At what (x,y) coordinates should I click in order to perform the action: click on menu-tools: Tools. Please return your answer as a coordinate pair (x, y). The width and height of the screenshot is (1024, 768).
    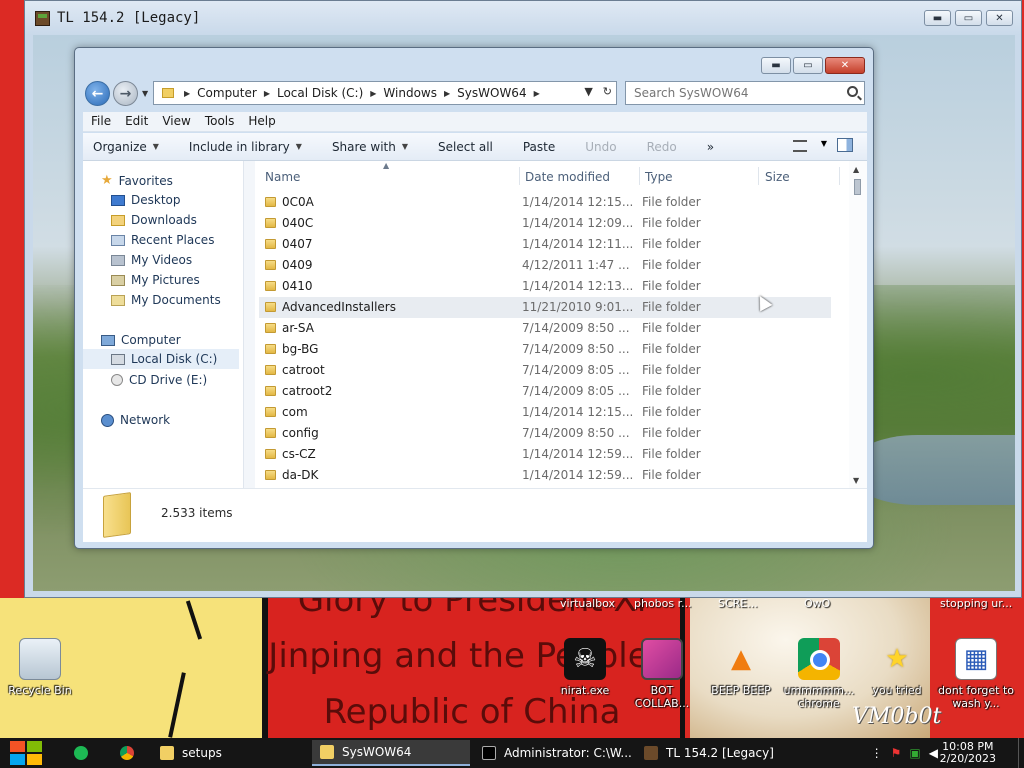
    Looking at the image, I should click on (224, 121).